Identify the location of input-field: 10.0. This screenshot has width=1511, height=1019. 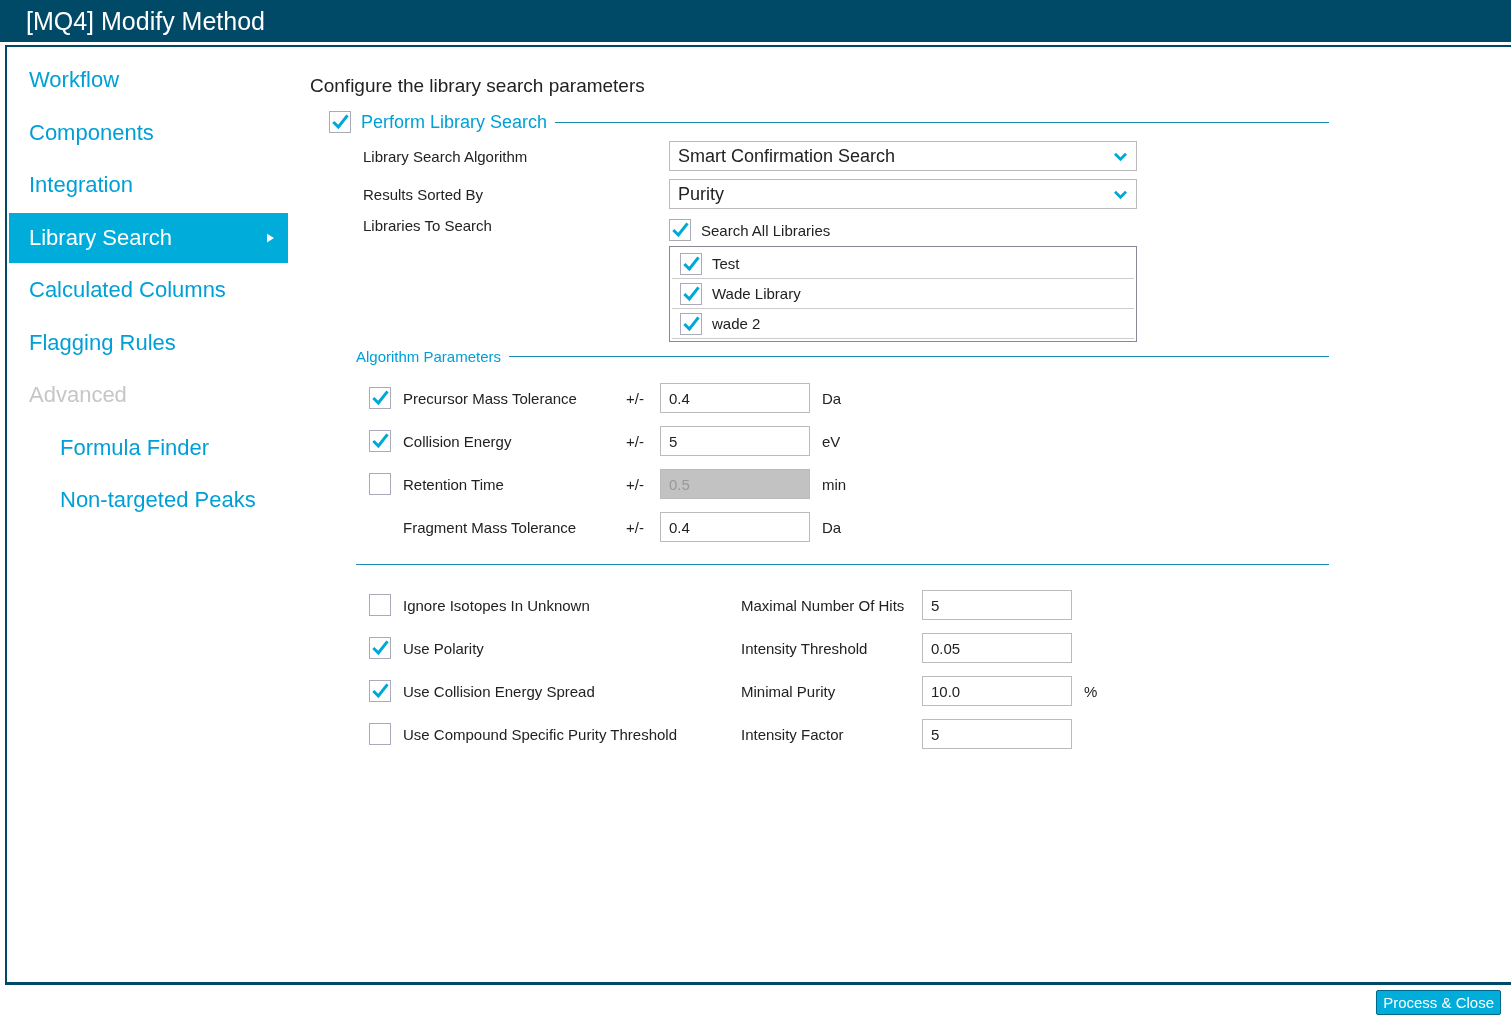
(997, 691).